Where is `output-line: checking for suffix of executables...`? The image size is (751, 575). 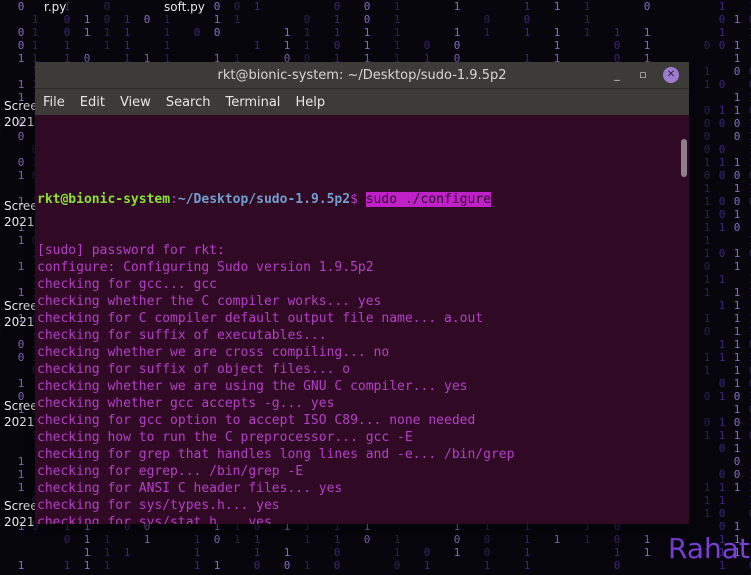 output-line: checking for suffix of executables... is located at coordinates (182, 335).